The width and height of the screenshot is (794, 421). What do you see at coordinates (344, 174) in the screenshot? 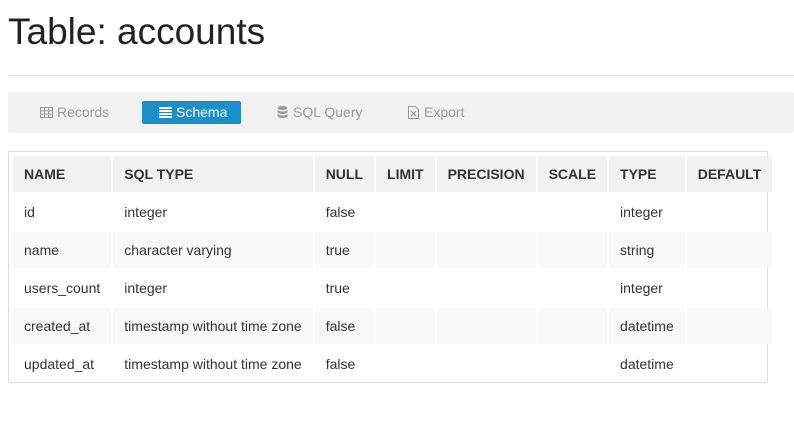
I see `column-header-null: NULL` at bounding box center [344, 174].